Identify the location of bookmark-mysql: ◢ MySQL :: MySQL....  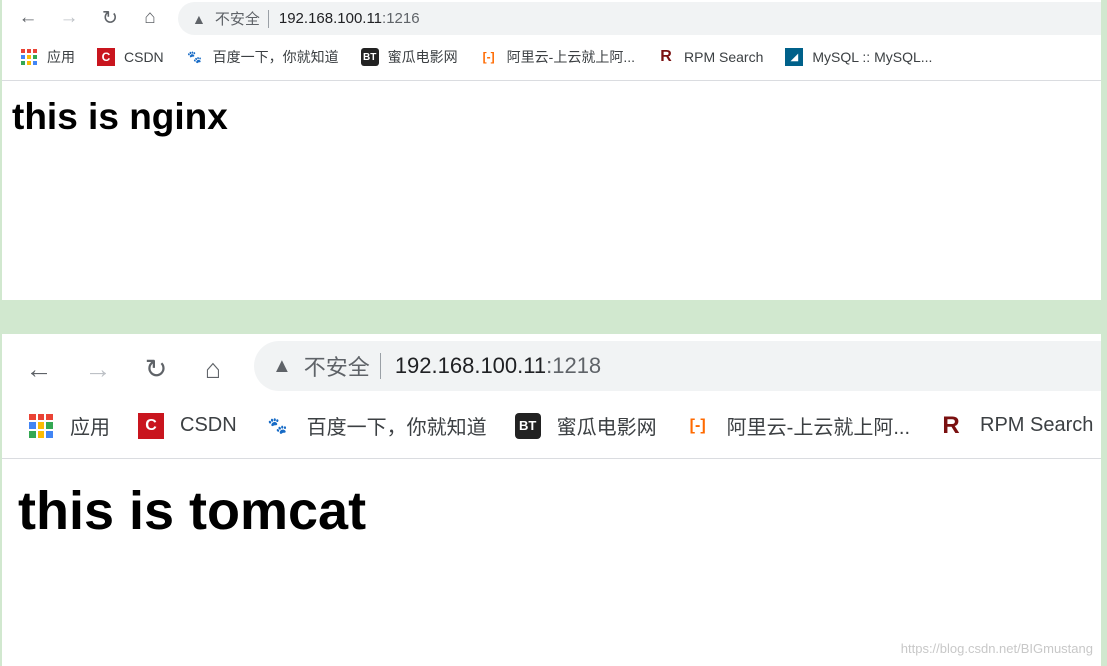
(858, 57).